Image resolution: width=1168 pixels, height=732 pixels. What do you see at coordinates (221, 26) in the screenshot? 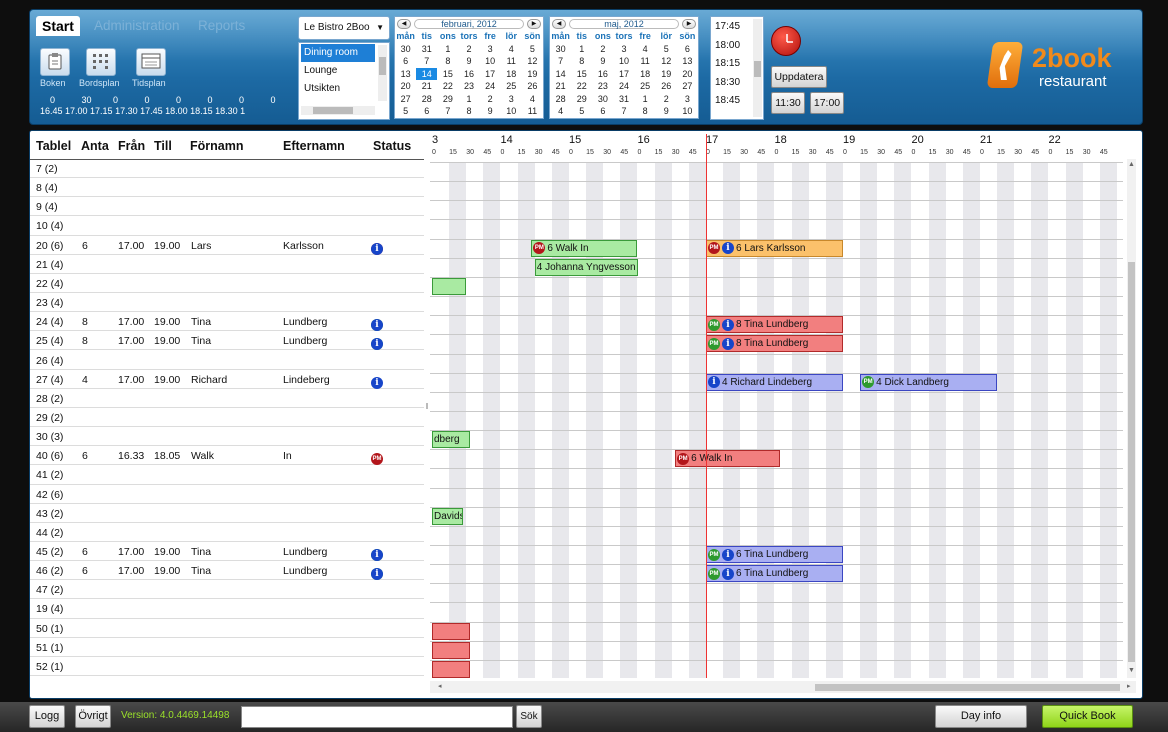
I see `tab-reports: Reports` at bounding box center [221, 26].